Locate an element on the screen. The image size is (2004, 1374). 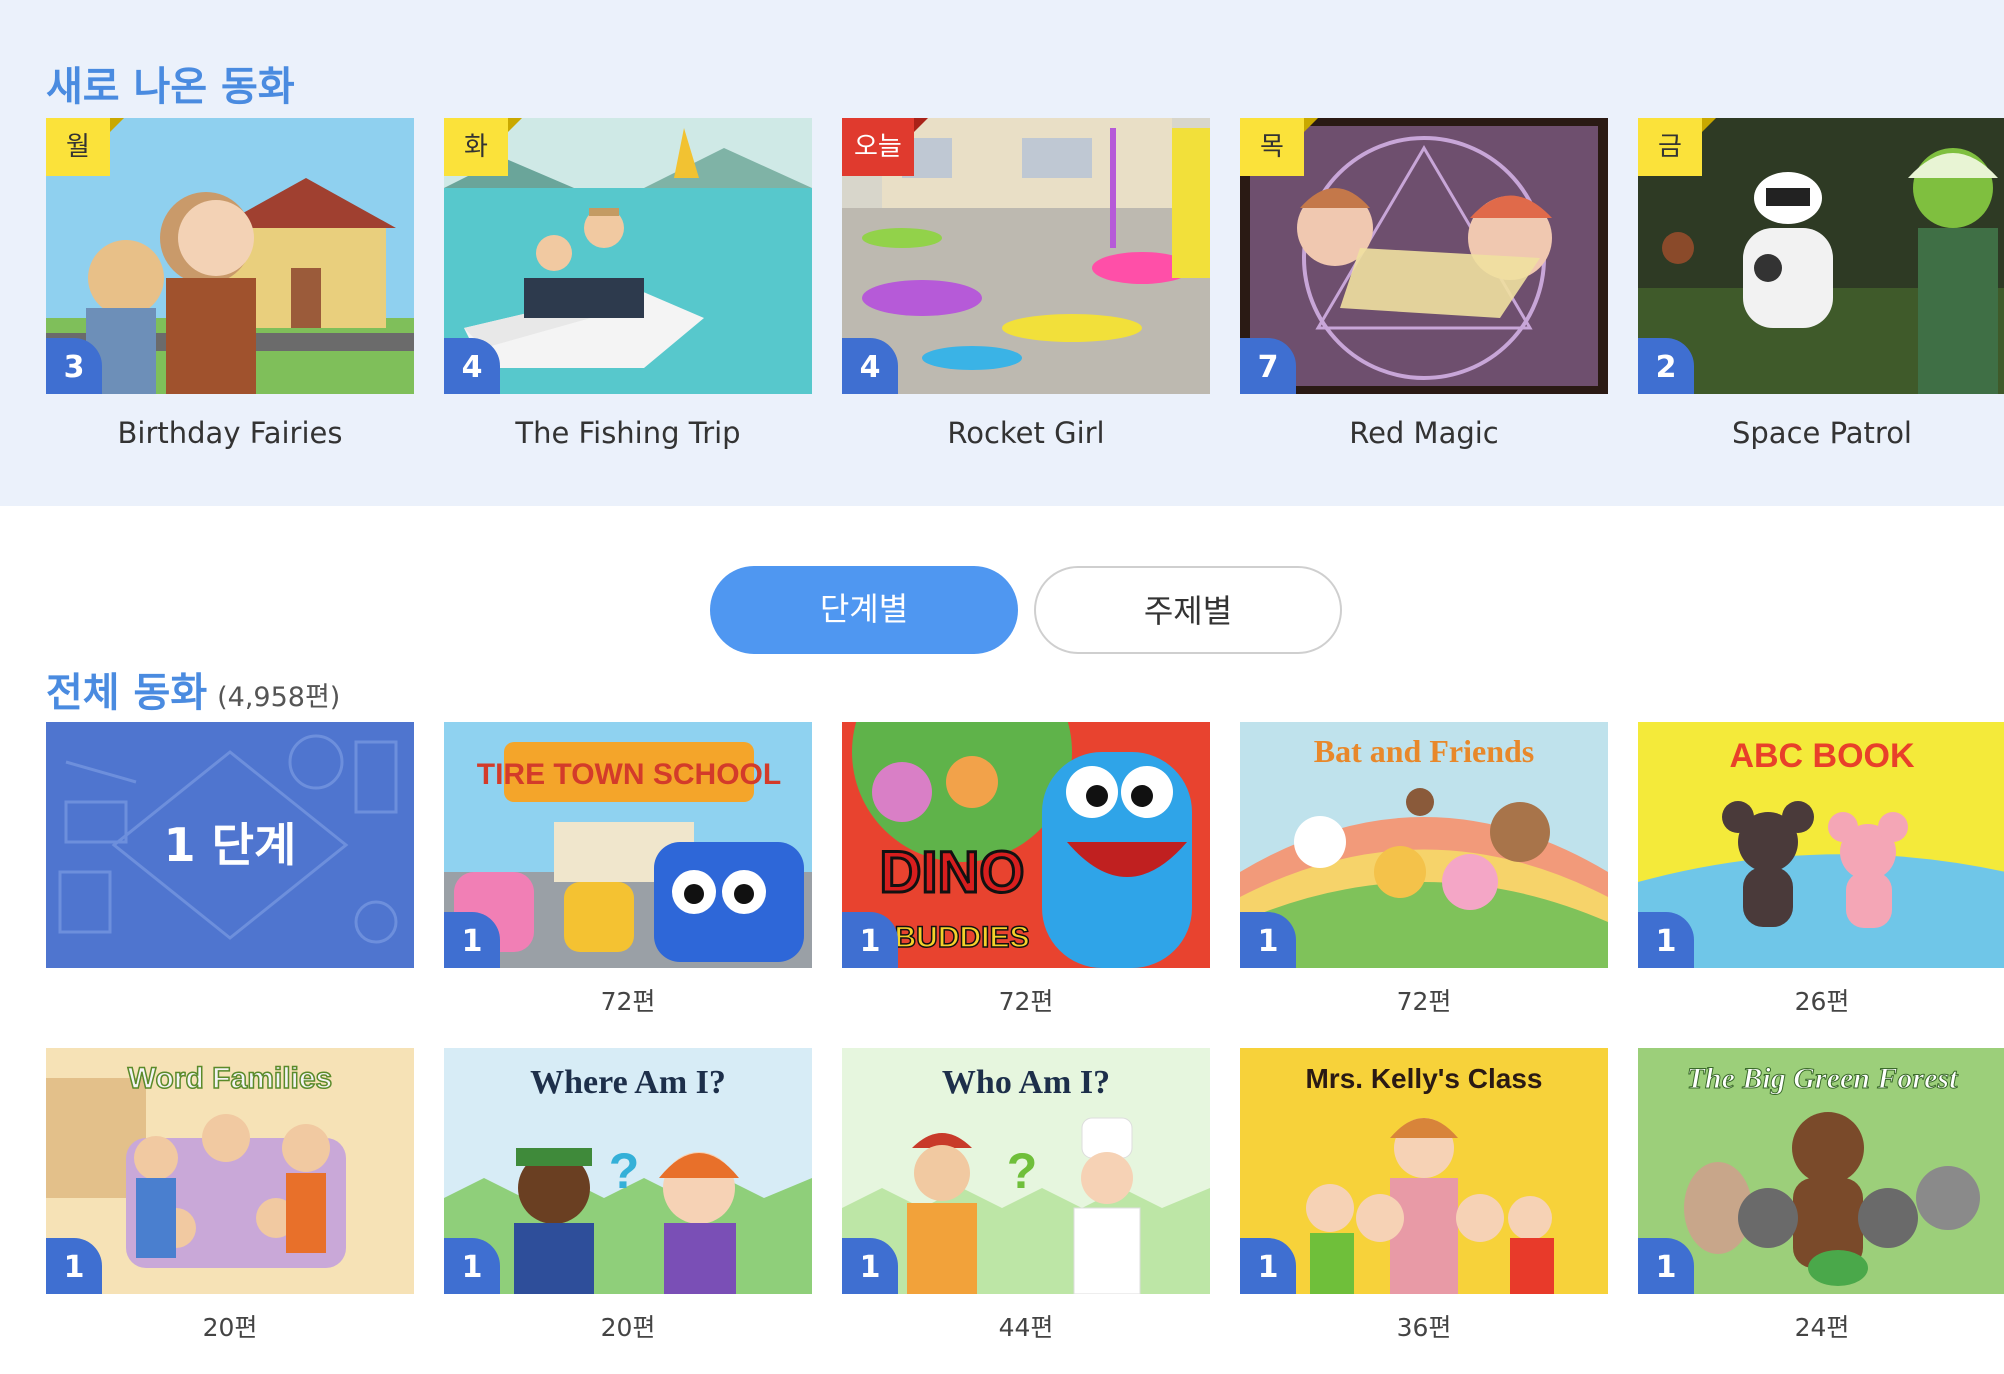
new-story-card: 월 3 Birthday Fairies is located at coordinates (230, 284).